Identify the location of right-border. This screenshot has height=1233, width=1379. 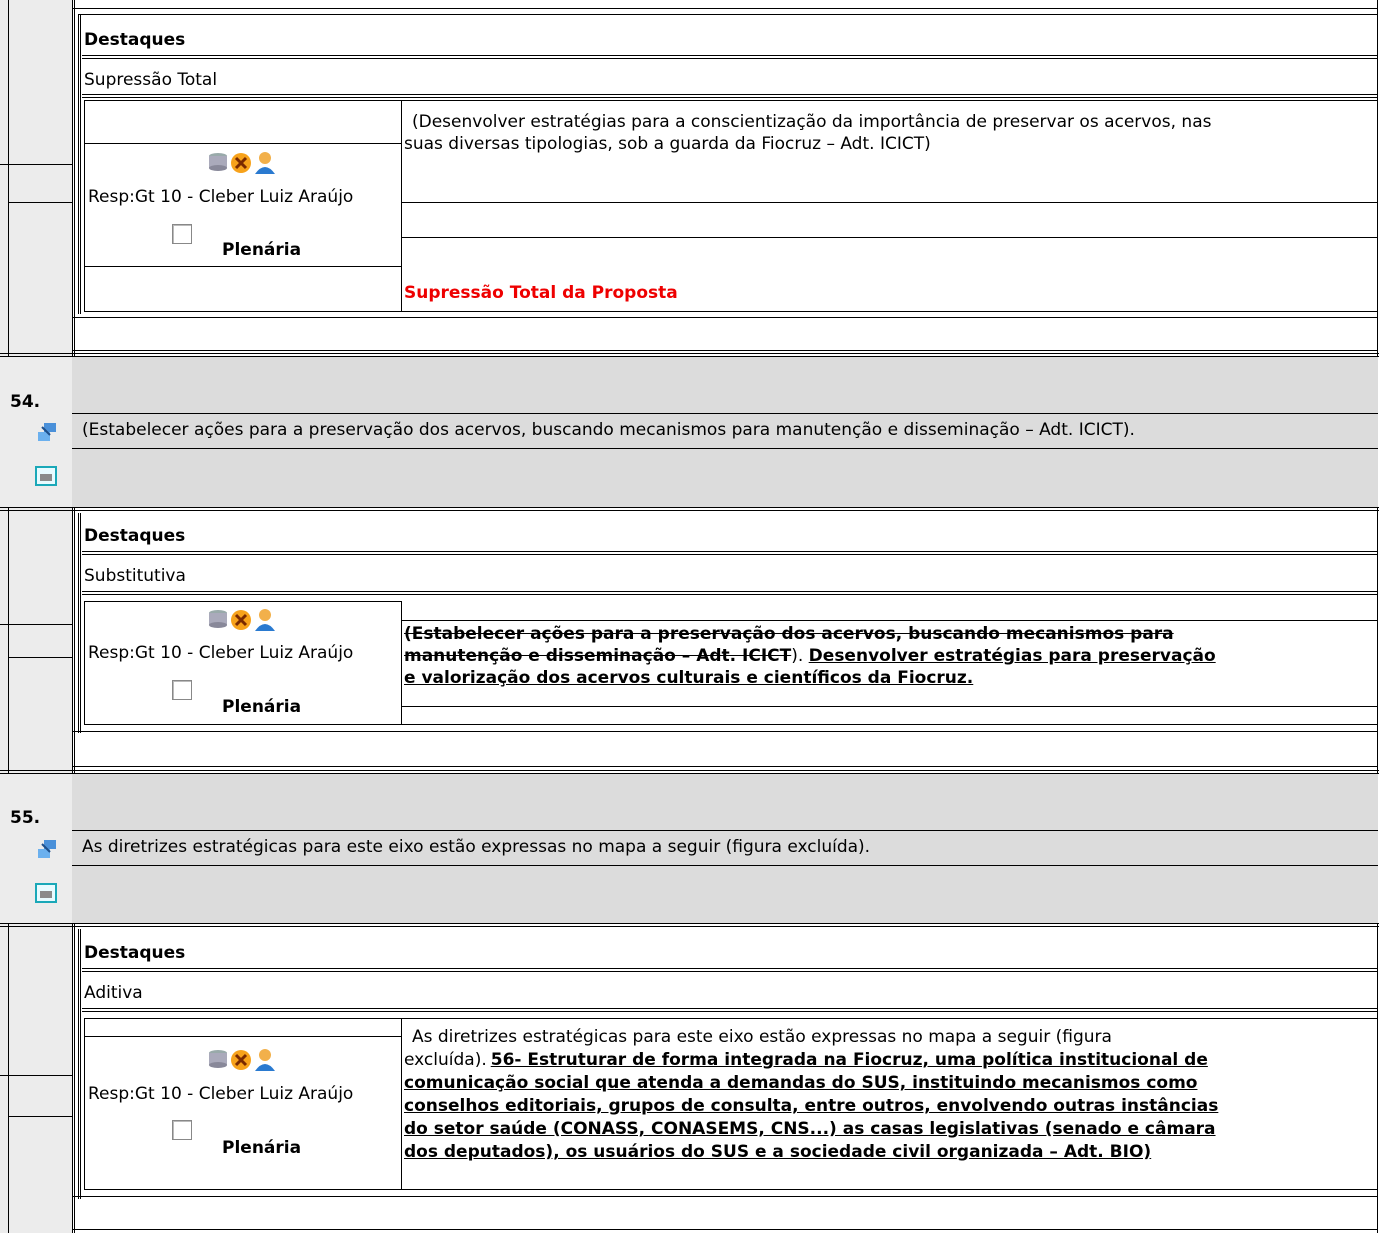
(1377, 616).